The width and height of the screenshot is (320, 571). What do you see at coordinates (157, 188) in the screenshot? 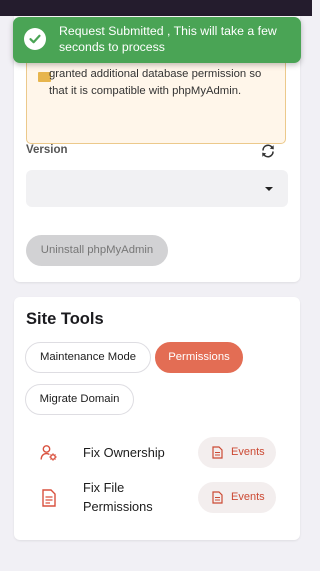
I see `version-select` at bounding box center [157, 188].